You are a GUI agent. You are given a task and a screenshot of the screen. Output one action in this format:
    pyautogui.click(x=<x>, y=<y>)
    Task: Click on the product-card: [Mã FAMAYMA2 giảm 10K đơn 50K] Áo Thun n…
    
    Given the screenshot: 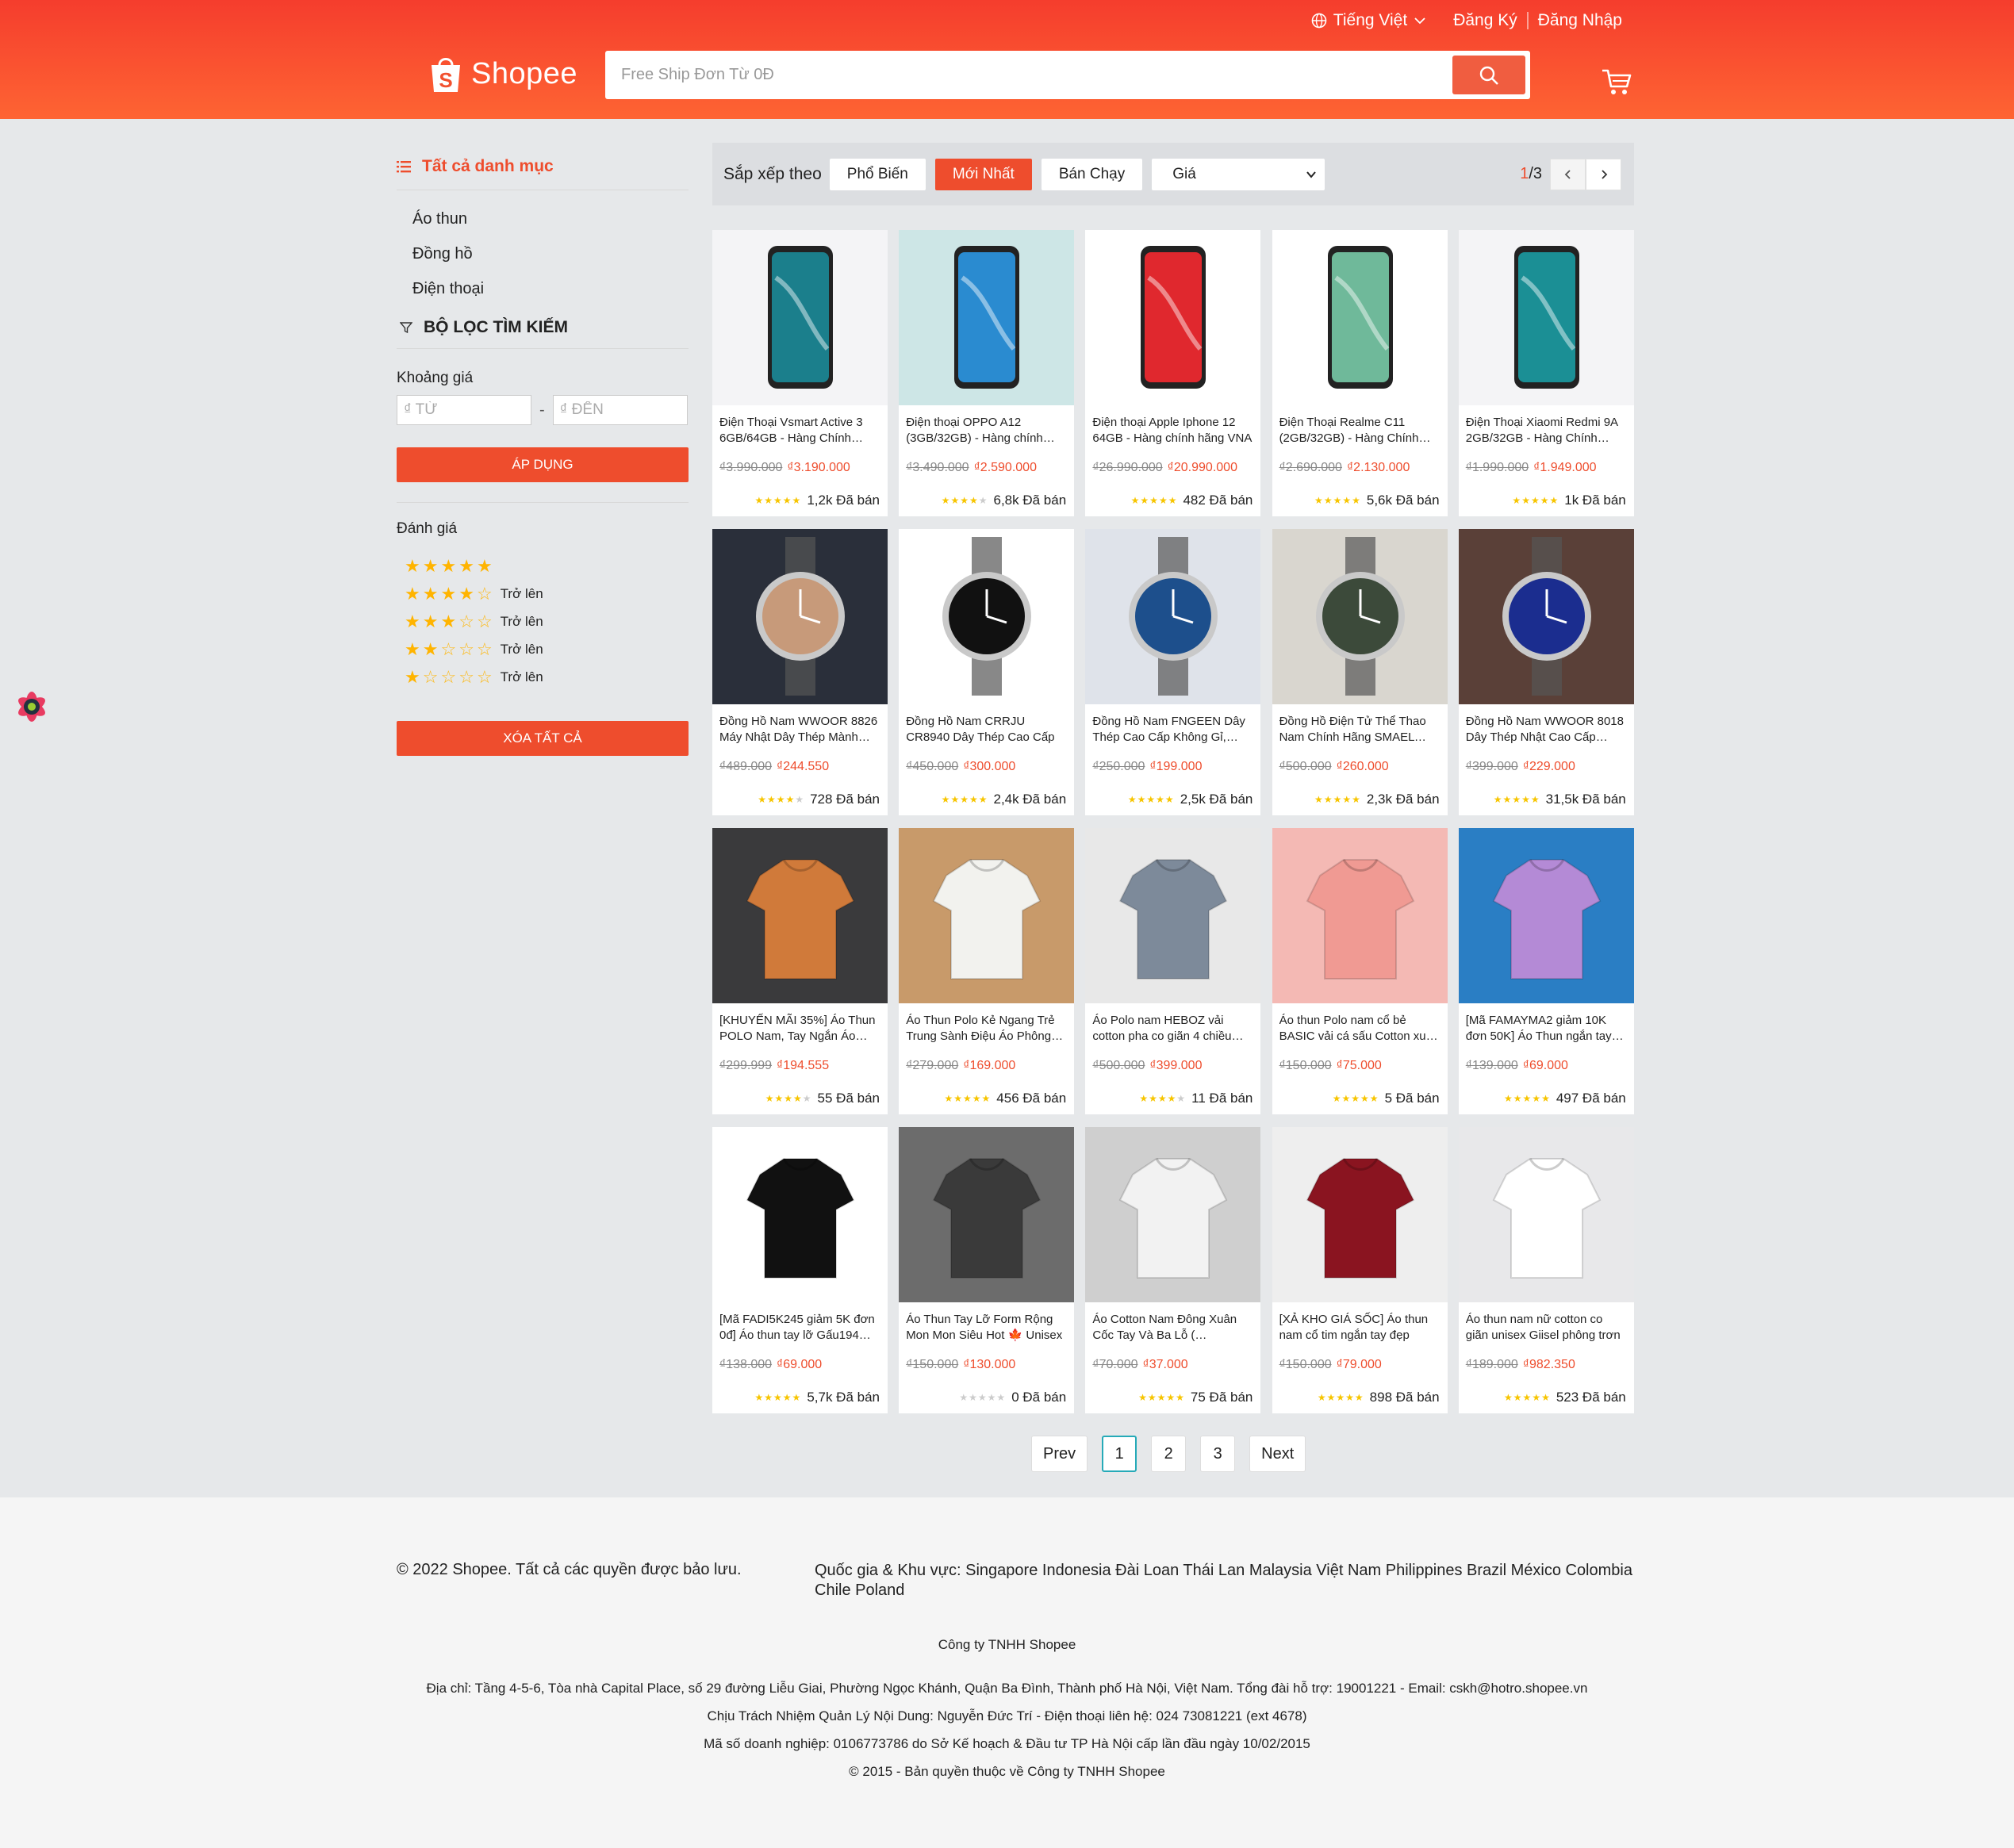 What is the action you would take?
    pyautogui.click(x=1546, y=971)
    